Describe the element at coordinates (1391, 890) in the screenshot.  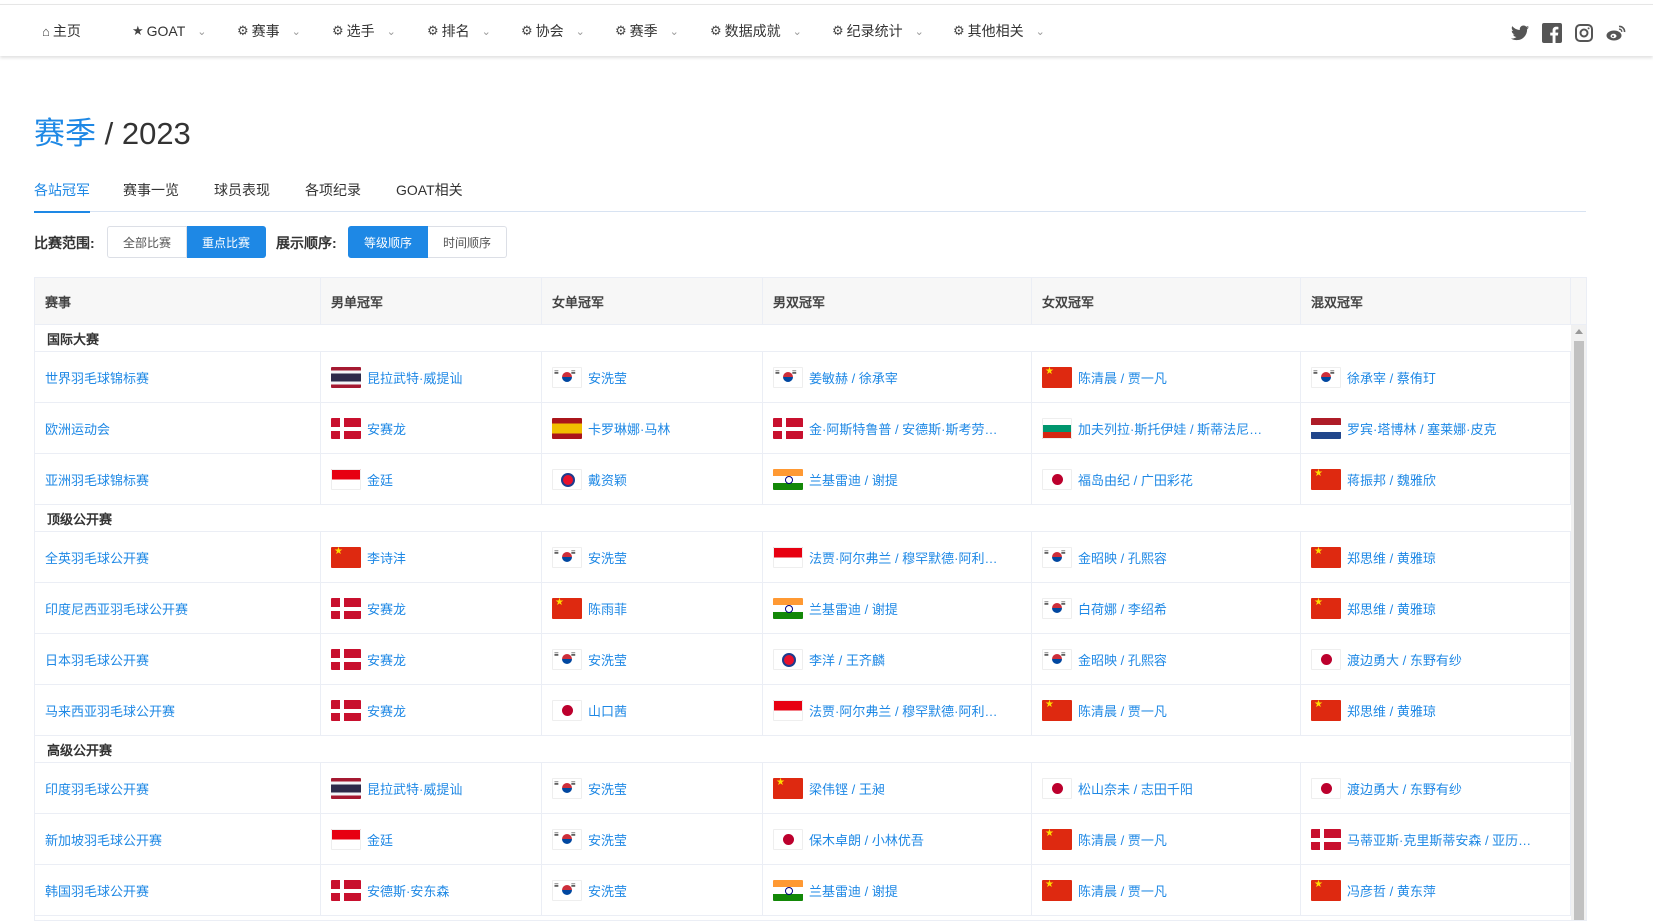
I see `champion-name-link: 冯彦哲 / 黄东萍` at that location.